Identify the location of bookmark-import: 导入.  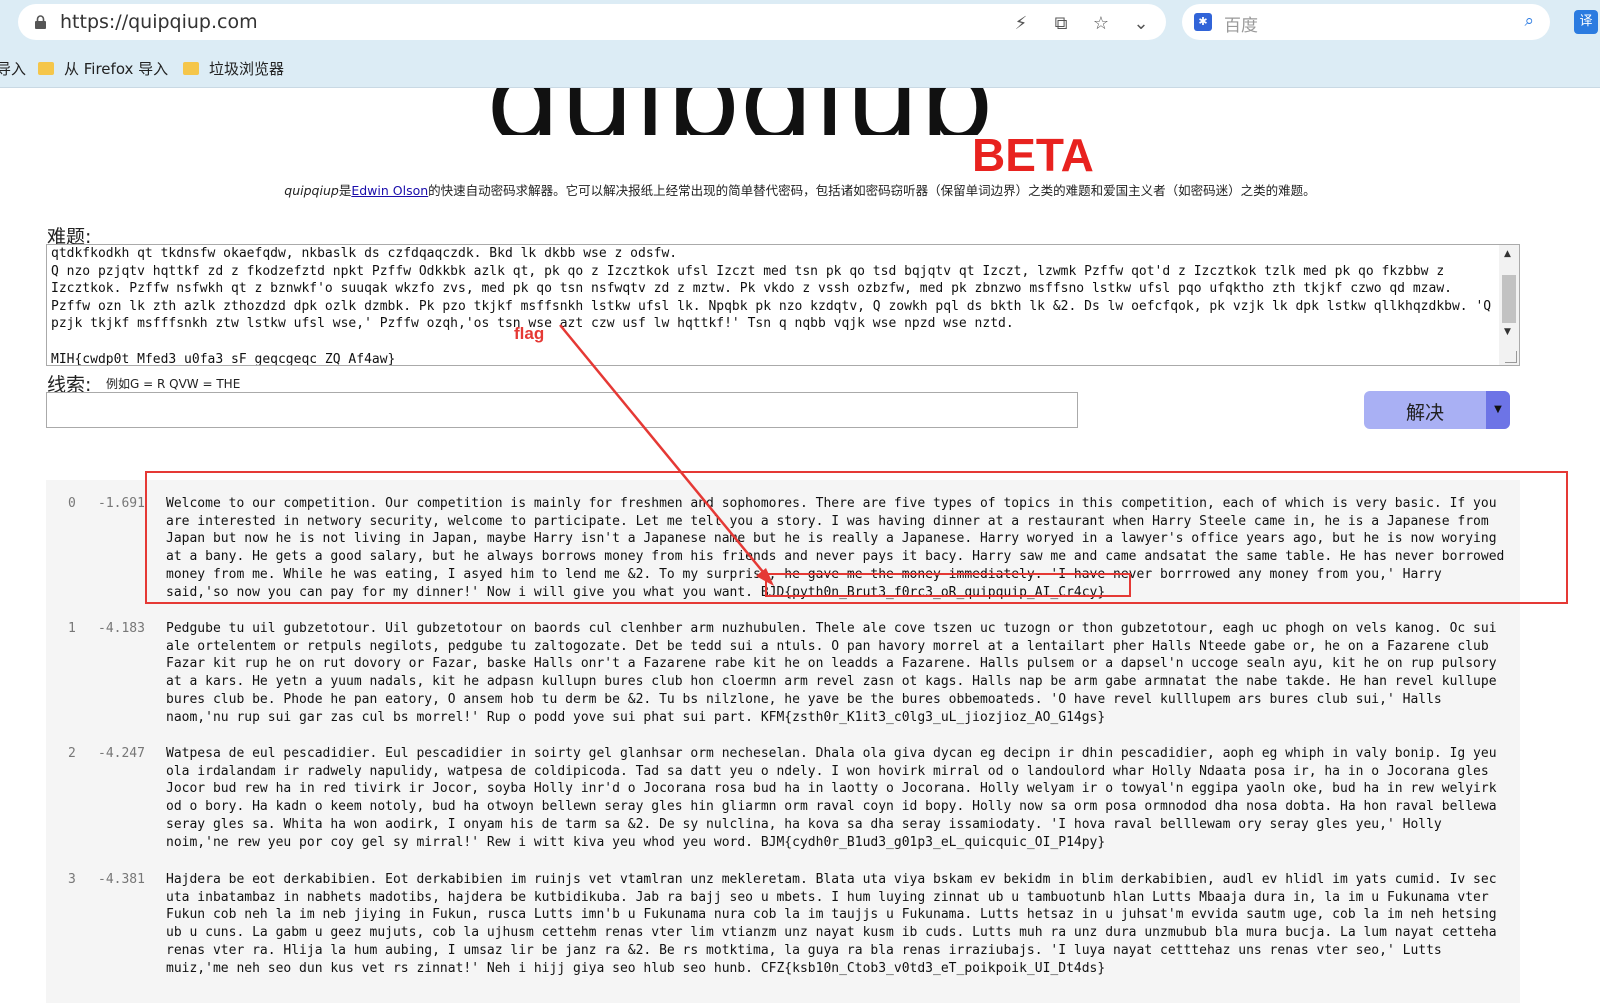
(13, 68).